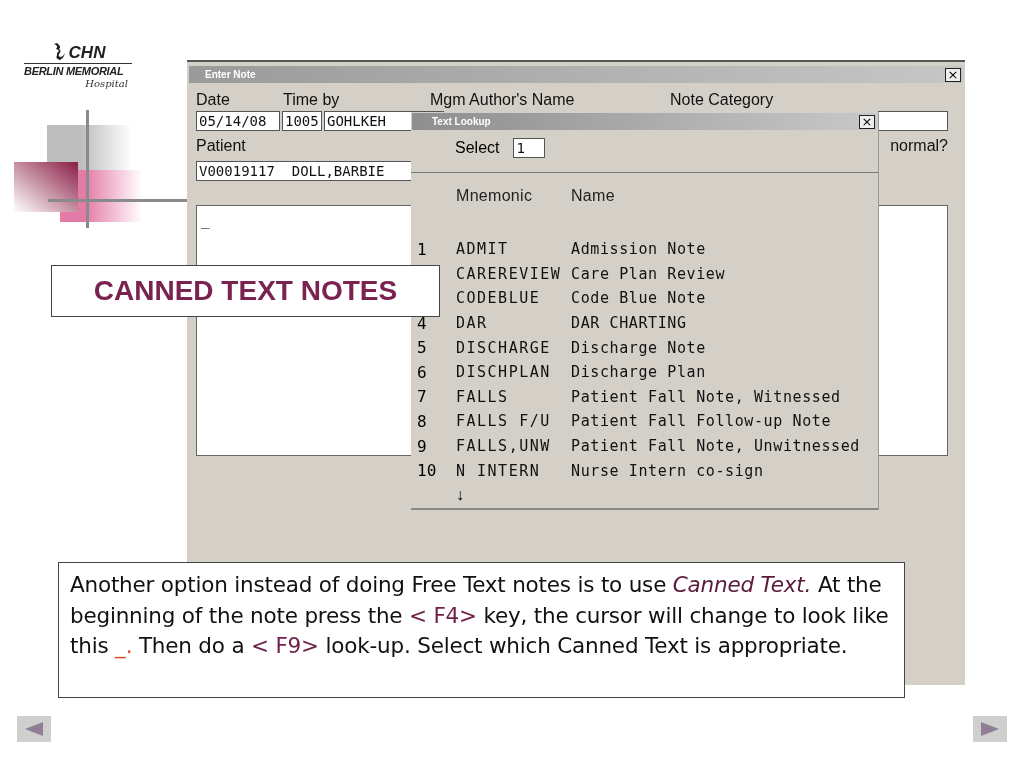 The height and width of the screenshot is (768, 1024). What do you see at coordinates (427, 471) in the screenshot?
I see `row-number: 10` at bounding box center [427, 471].